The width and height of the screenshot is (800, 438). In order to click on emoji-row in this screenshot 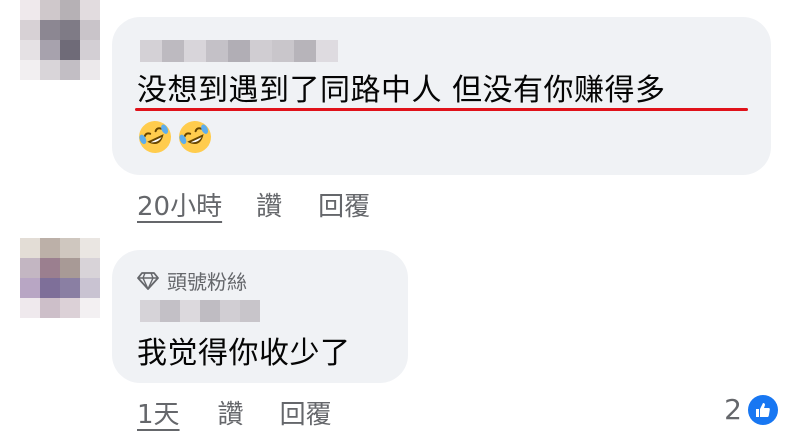, I will do `click(175, 137)`.